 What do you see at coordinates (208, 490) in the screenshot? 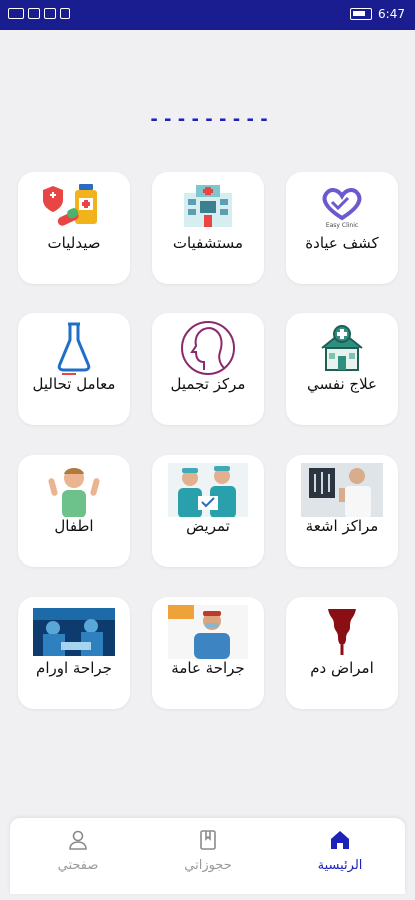
I see `nurses-photo` at bounding box center [208, 490].